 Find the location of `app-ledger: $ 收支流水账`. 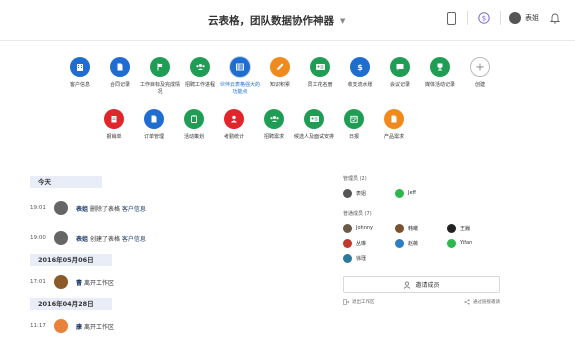

app-ledger: $ 收支流水账 is located at coordinates (360, 83).